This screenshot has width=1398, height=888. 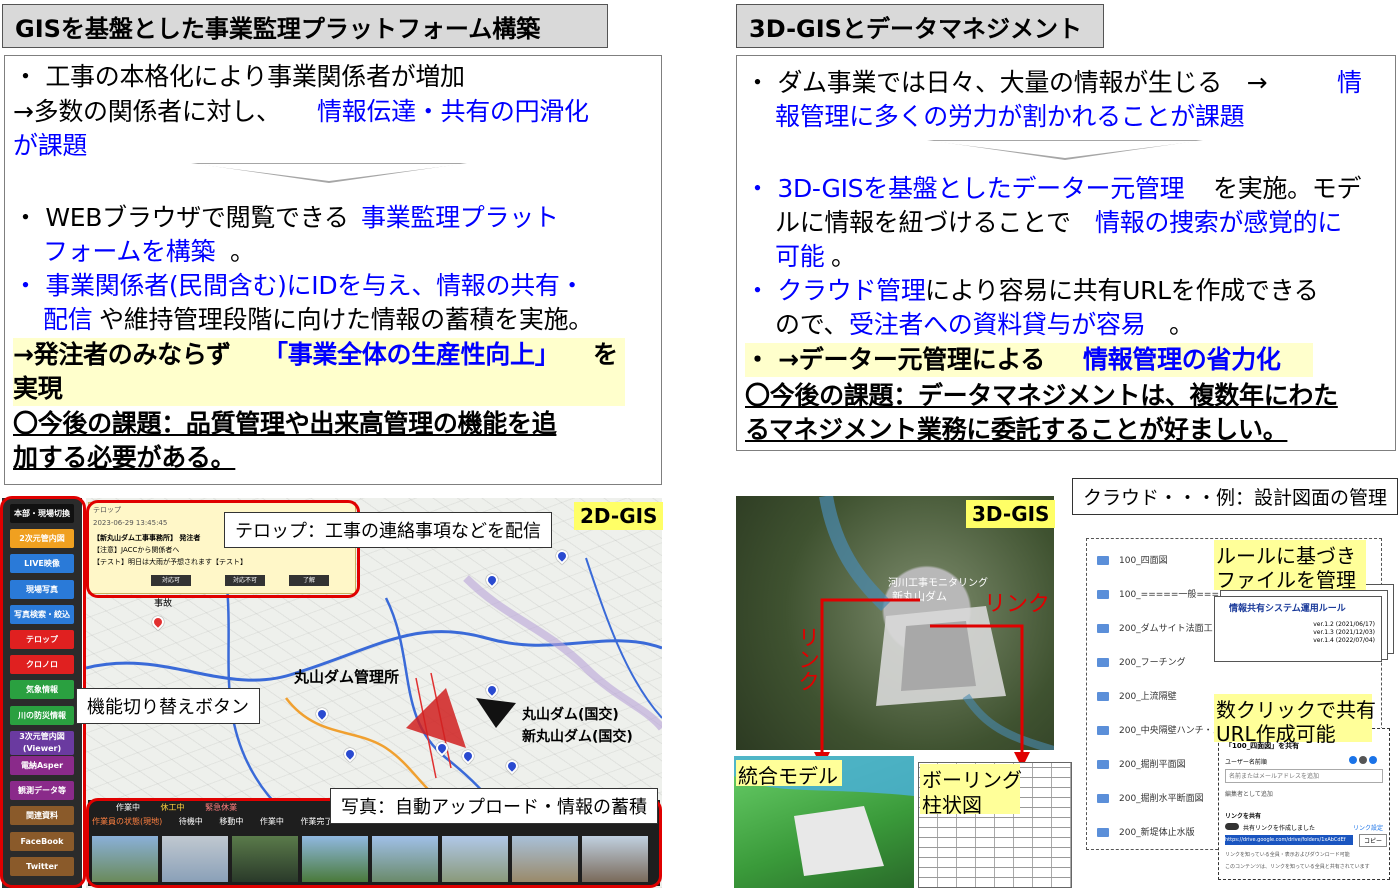 I want to click on right-line-7-blue: 受注者への資料貸与が容易, so click(x=997, y=324).